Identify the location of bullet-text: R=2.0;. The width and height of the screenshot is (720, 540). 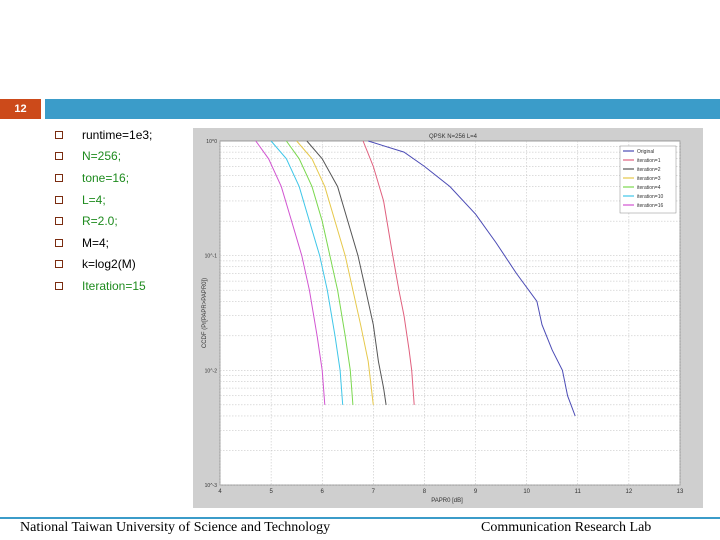
(100, 221).